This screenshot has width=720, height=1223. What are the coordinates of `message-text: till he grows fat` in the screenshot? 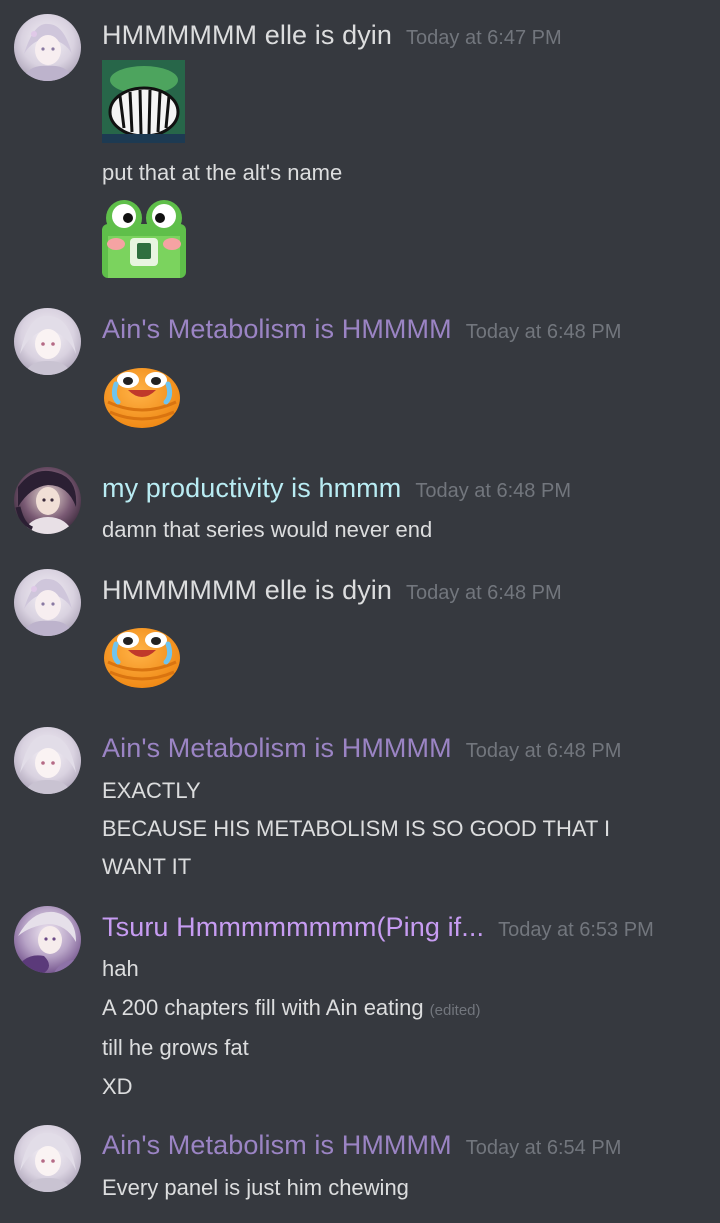 It's located at (175, 1047).